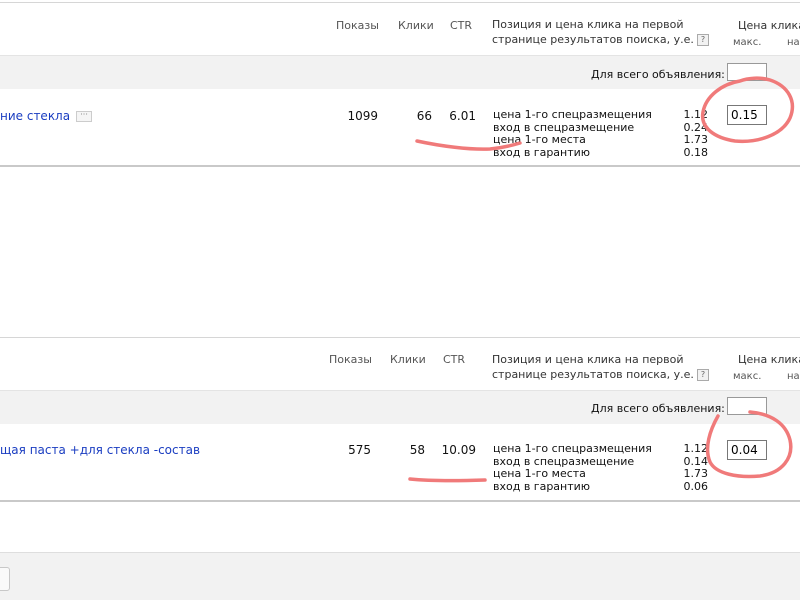  I want to click on ctr-value: 6.01, so click(462, 116).